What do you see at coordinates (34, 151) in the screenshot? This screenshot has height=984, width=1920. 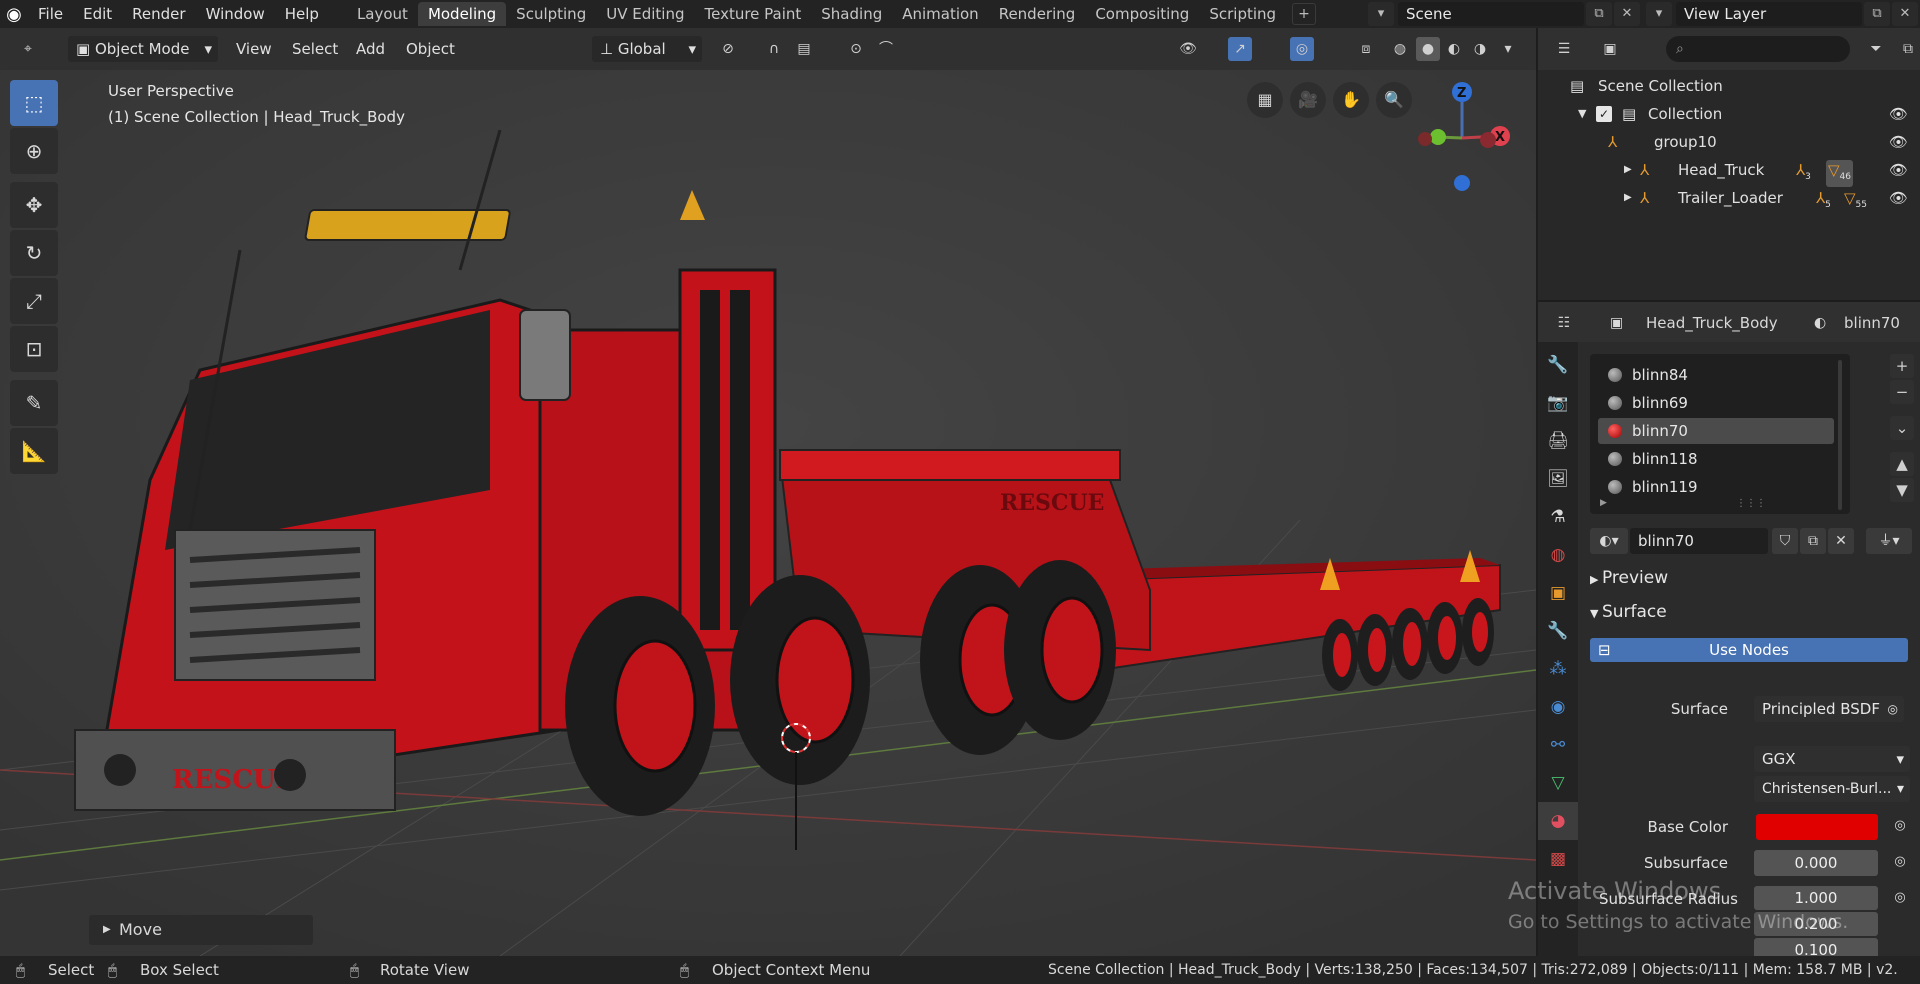 I see `cursor-tool-icon: ⊕` at bounding box center [34, 151].